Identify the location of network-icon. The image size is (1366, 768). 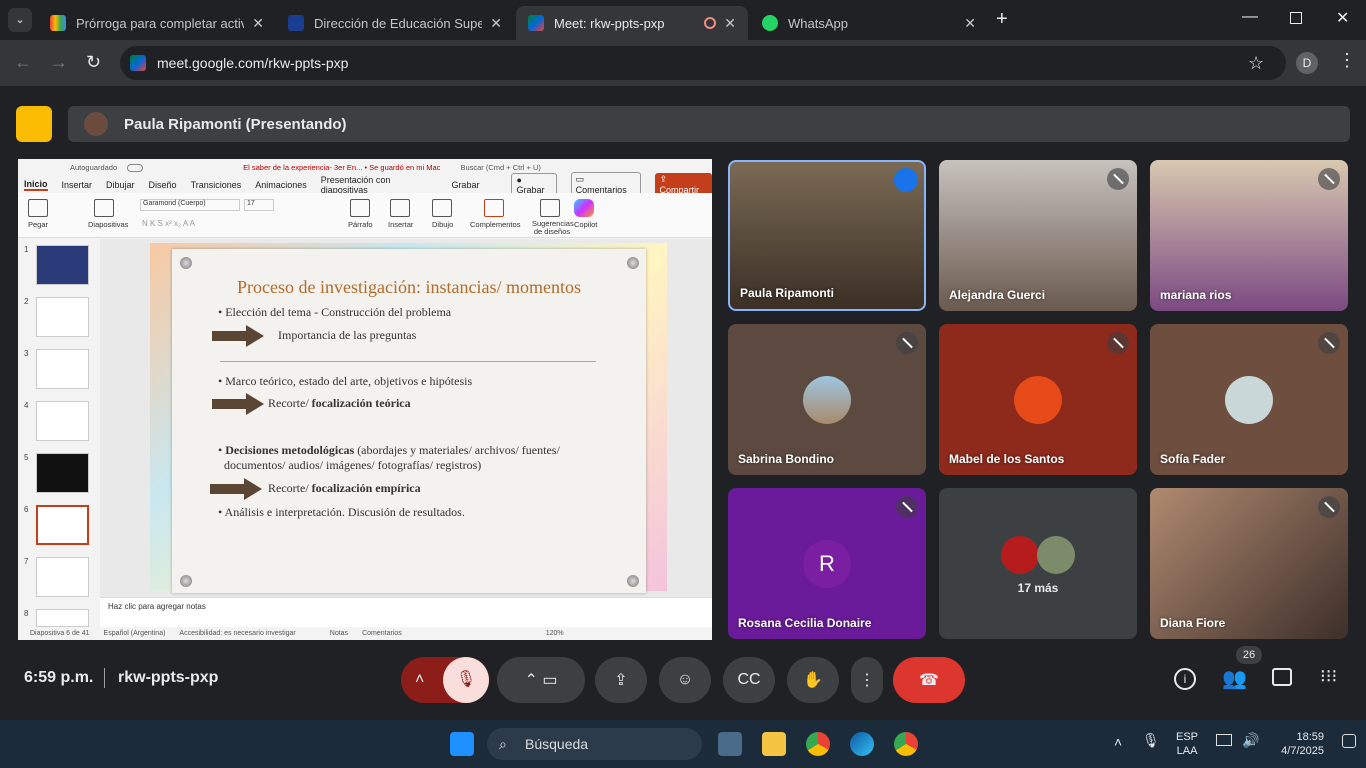
(1224, 740).